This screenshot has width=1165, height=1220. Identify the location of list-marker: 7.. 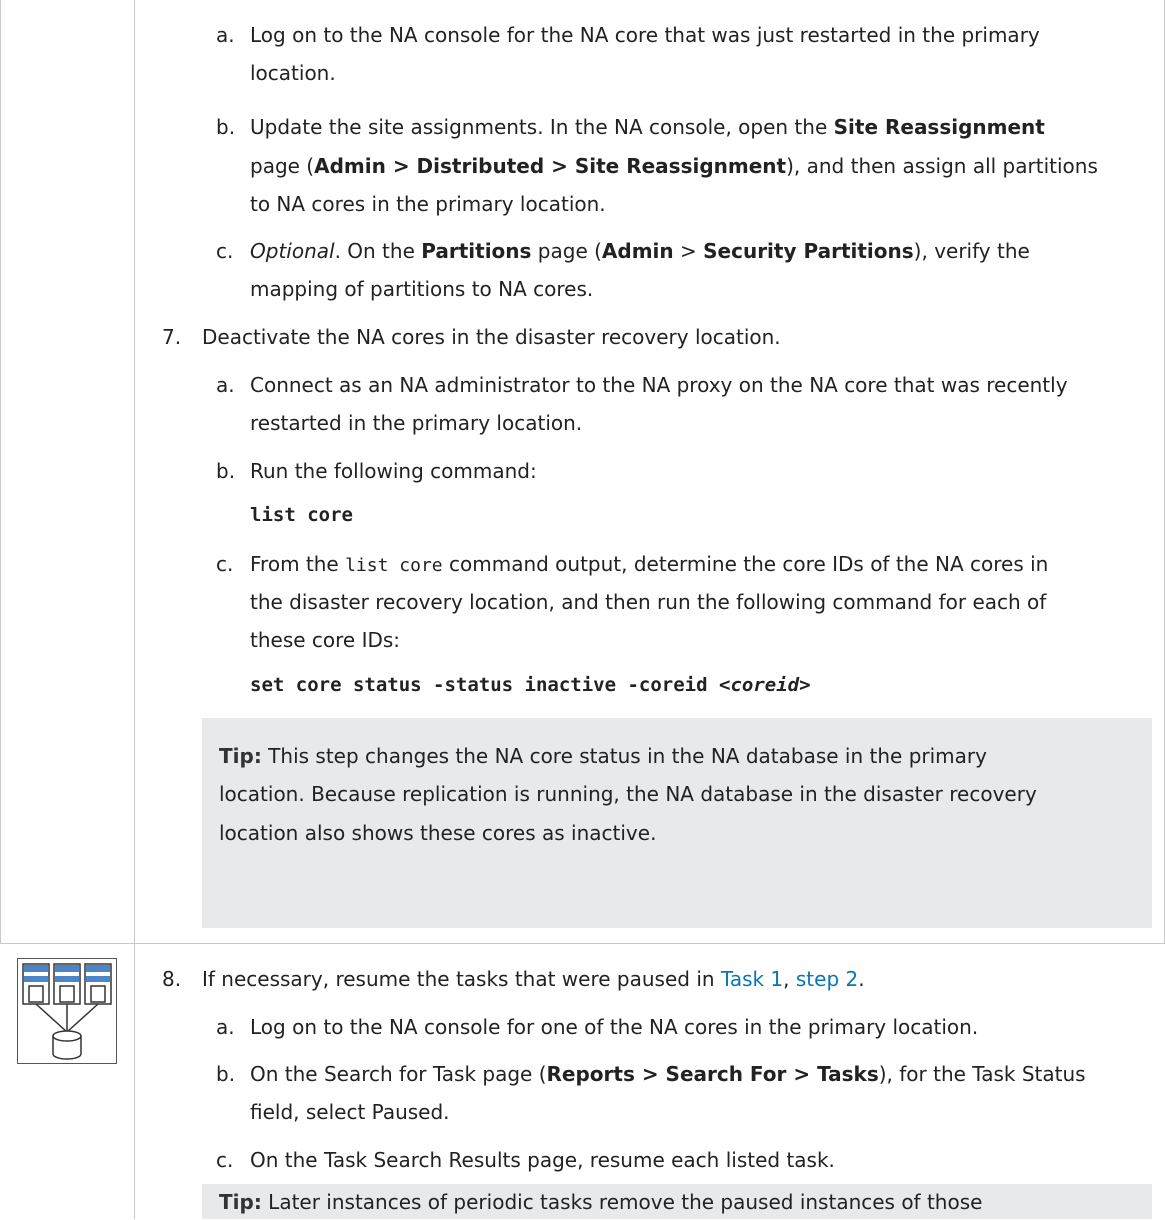
(172, 337).